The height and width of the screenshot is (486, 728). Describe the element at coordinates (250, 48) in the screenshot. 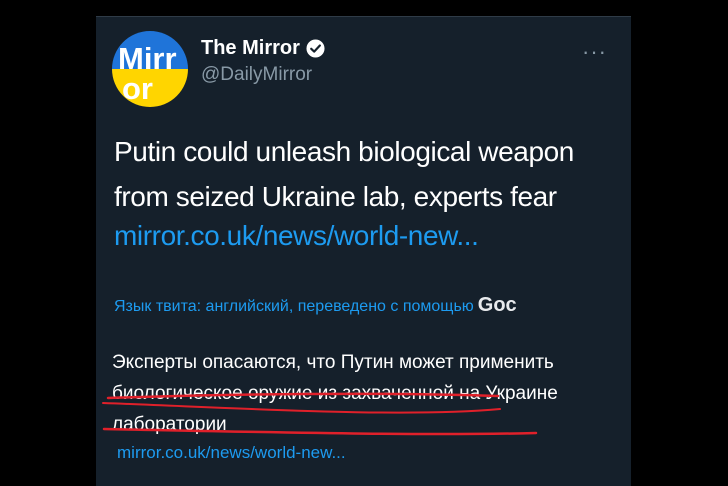

I see `display-name: The Mirror` at that location.